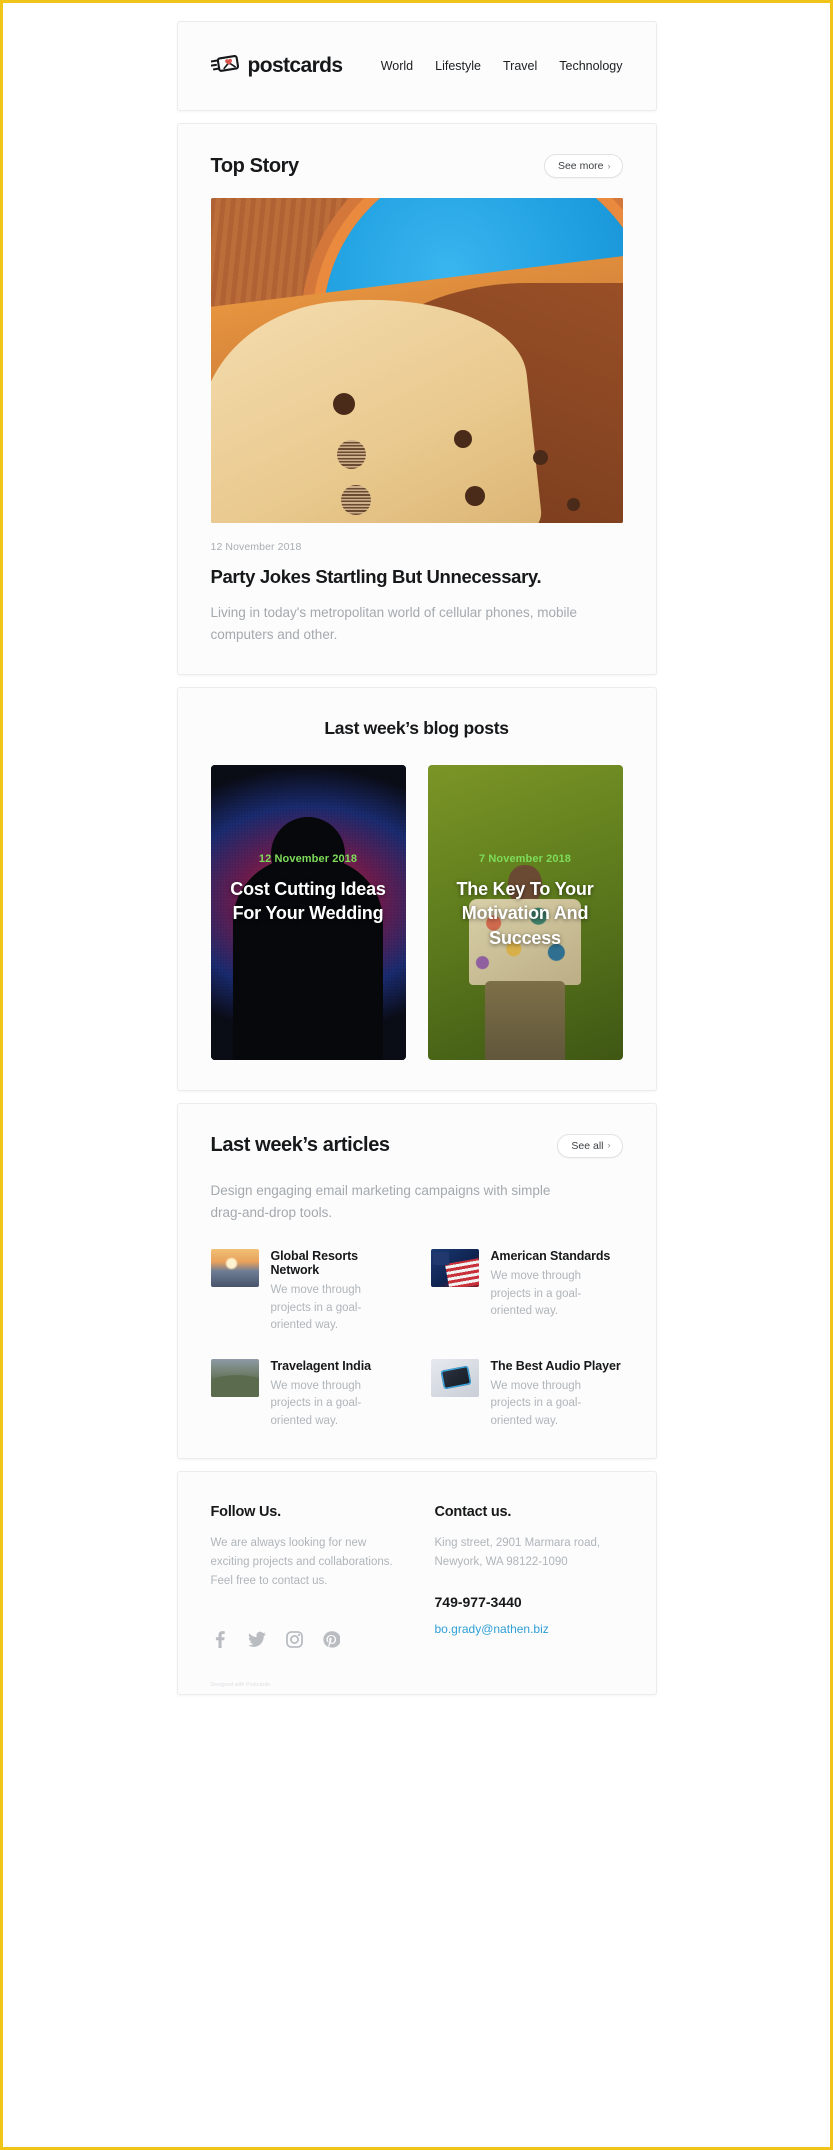  Describe the element at coordinates (234, 1377) in the screenshot. I see `landscape-thumbnail` at that location.